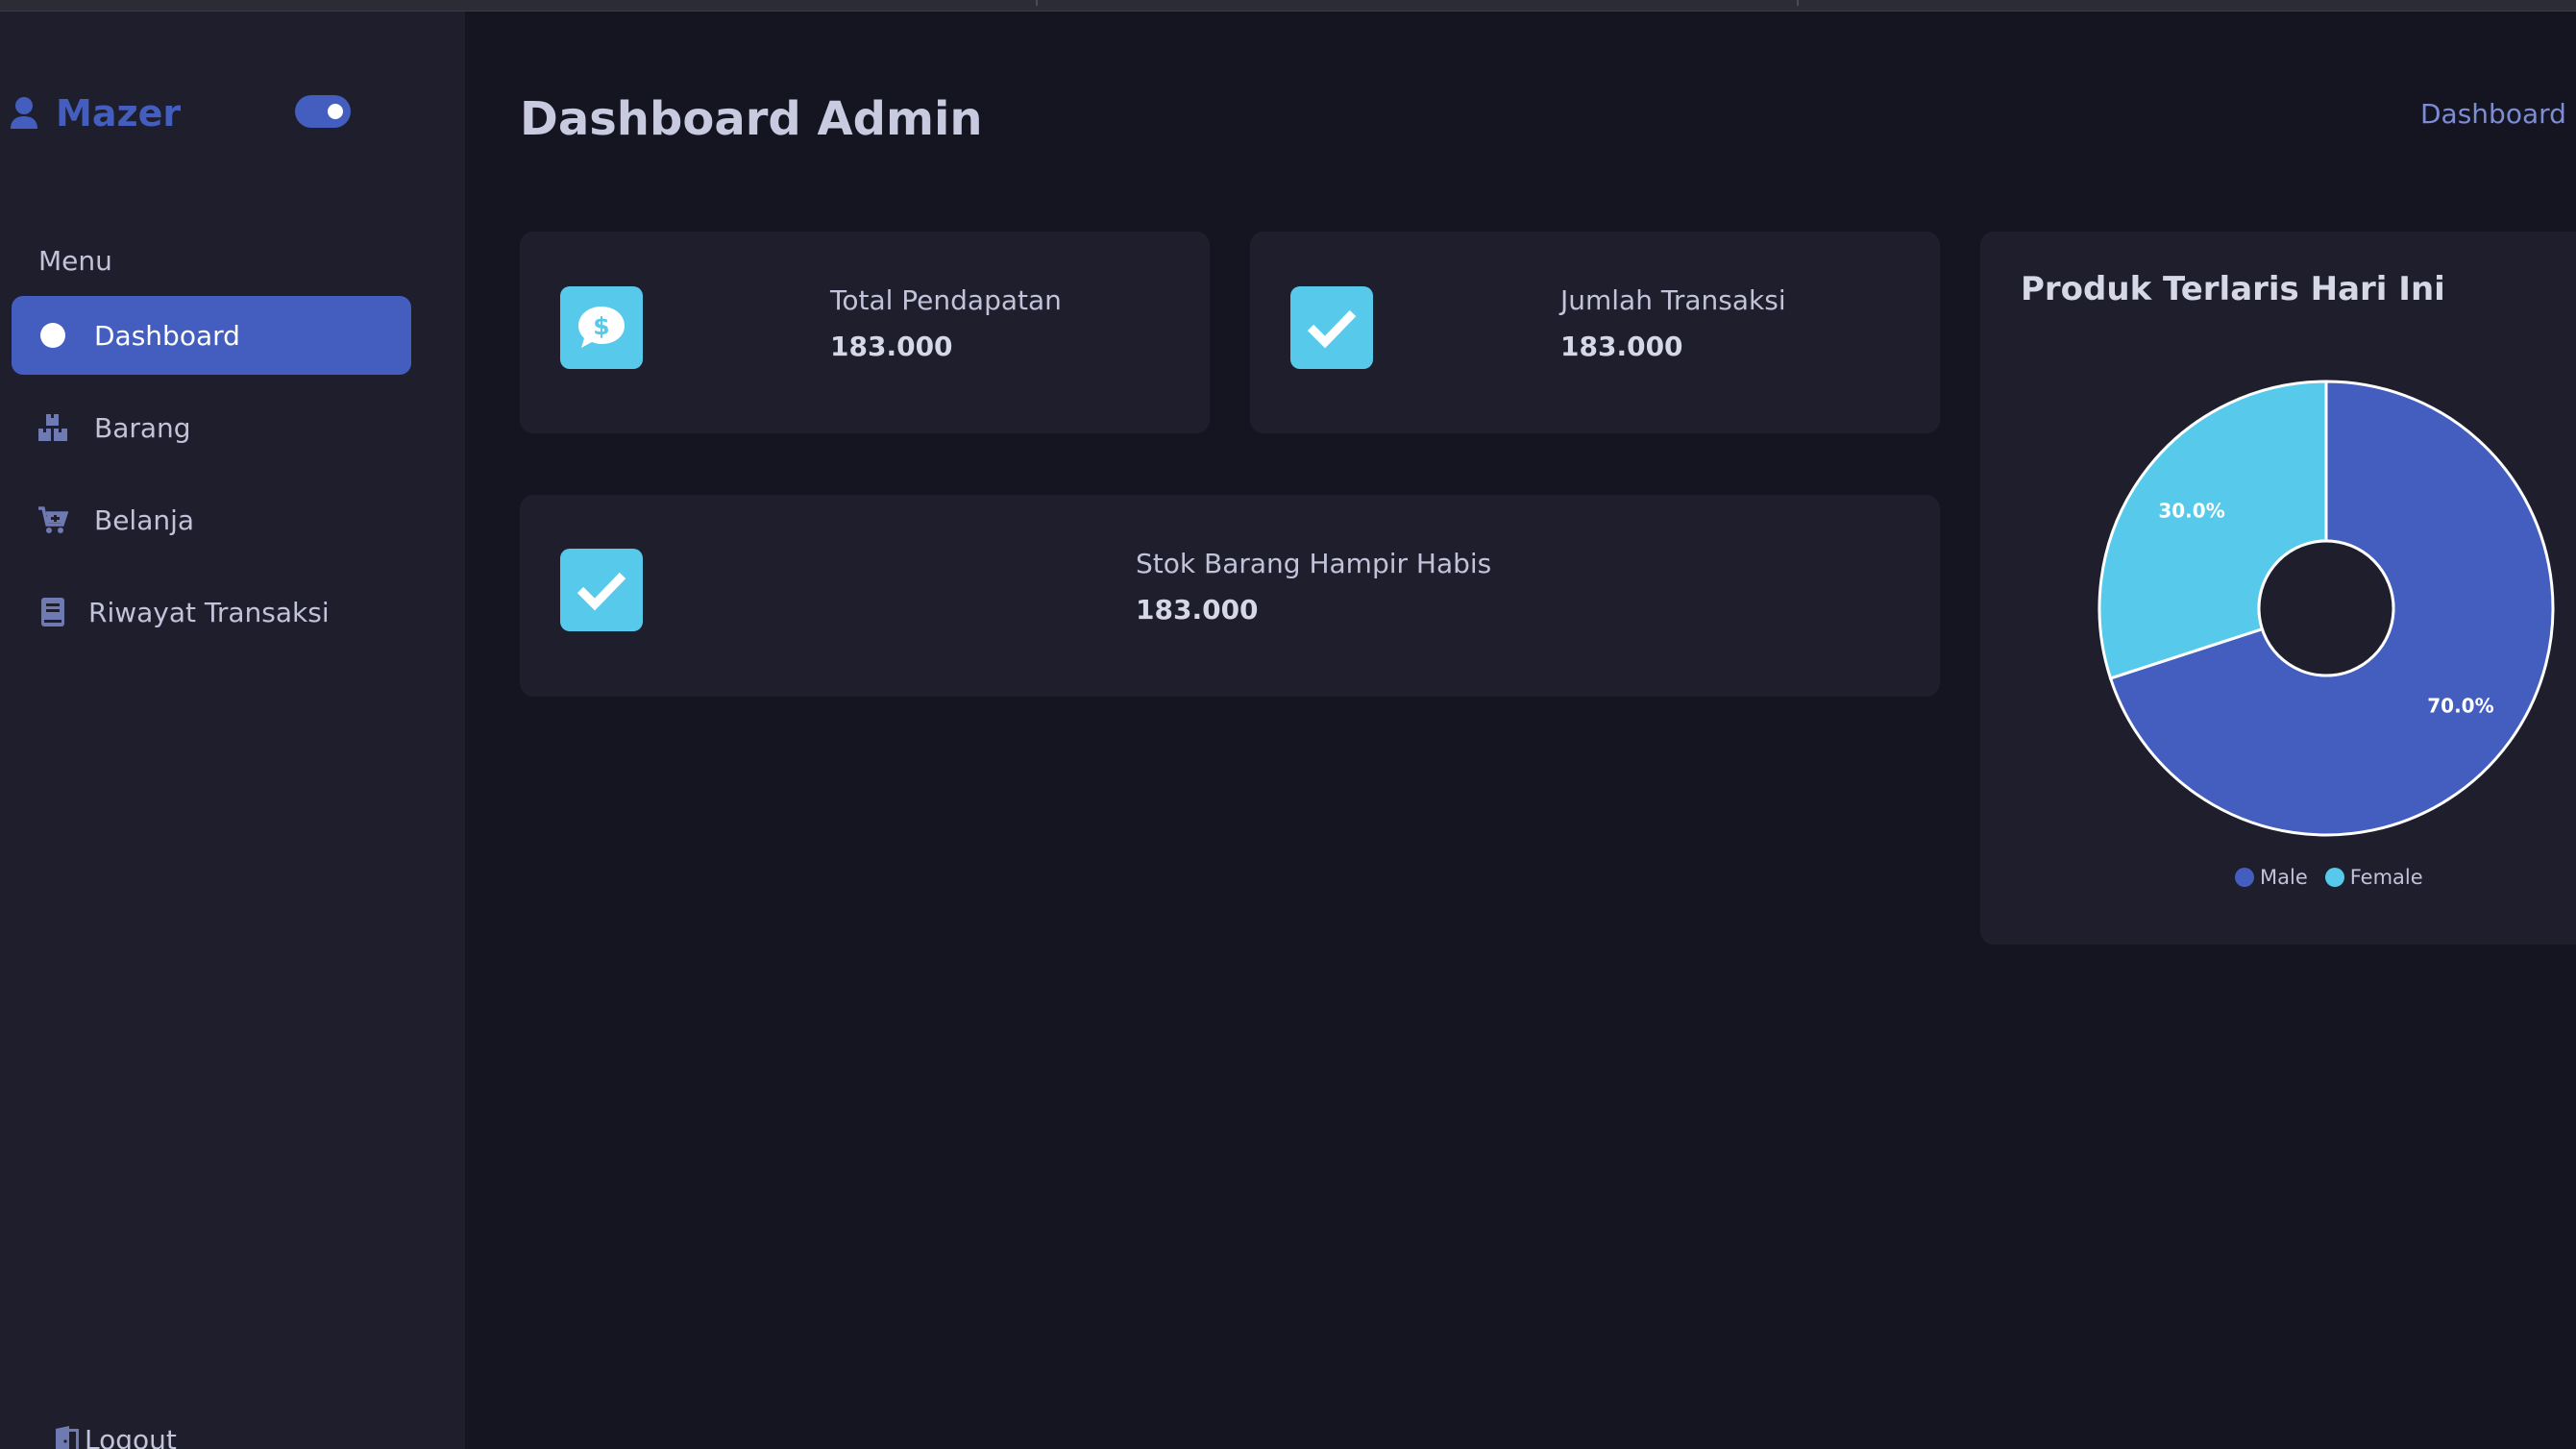 This screenshot has width=2576, height=1449. I want to click on stat-label: Total Pendapatan, so click(946, 300).